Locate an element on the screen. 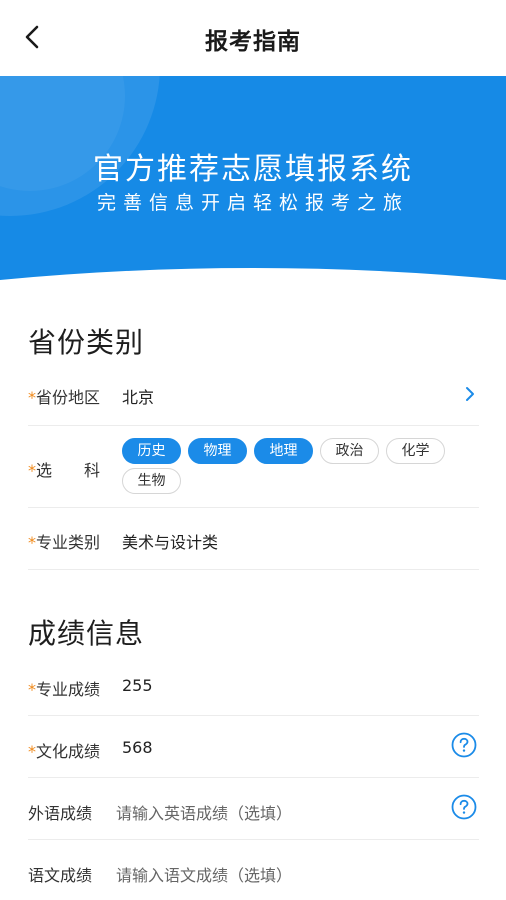  subject-chip-chemistry: 化学 is located at coordinates (415, 451).